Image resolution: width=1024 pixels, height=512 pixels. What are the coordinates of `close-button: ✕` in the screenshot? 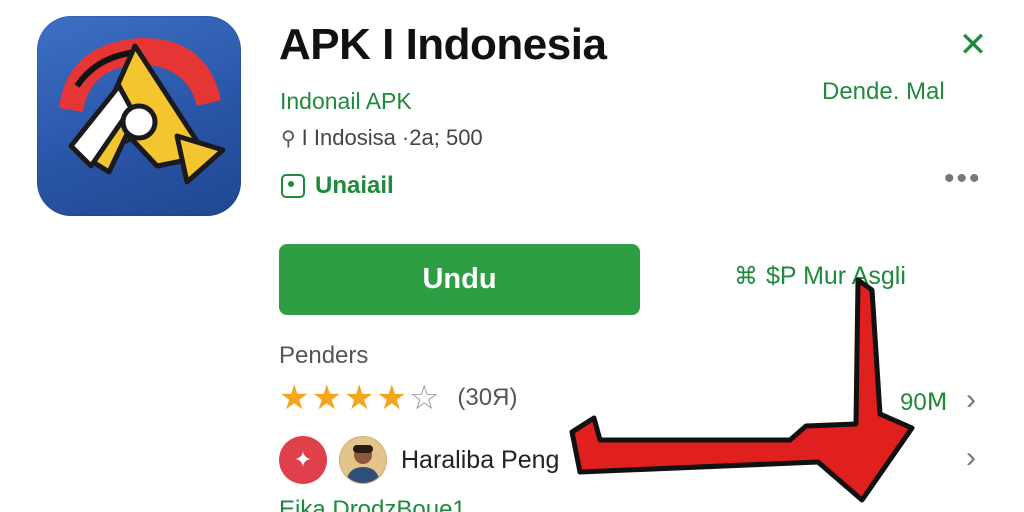 It's located at (973, 45).